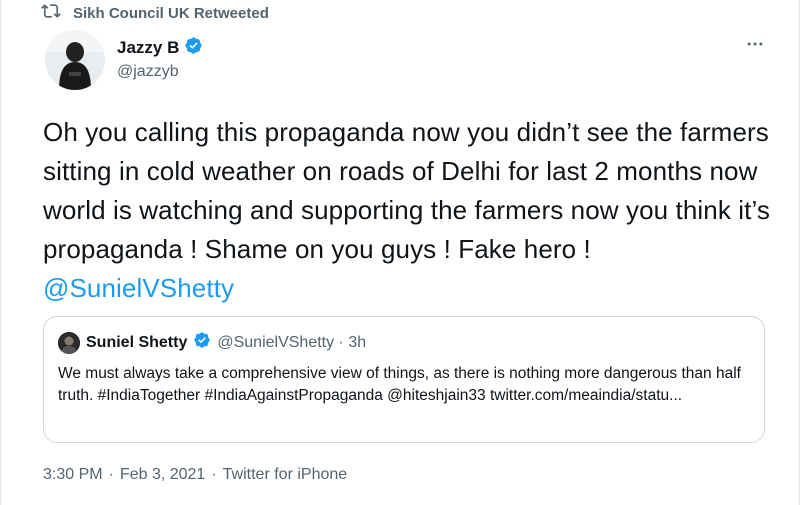  I want to click on more-options-button, so click(755, 46).